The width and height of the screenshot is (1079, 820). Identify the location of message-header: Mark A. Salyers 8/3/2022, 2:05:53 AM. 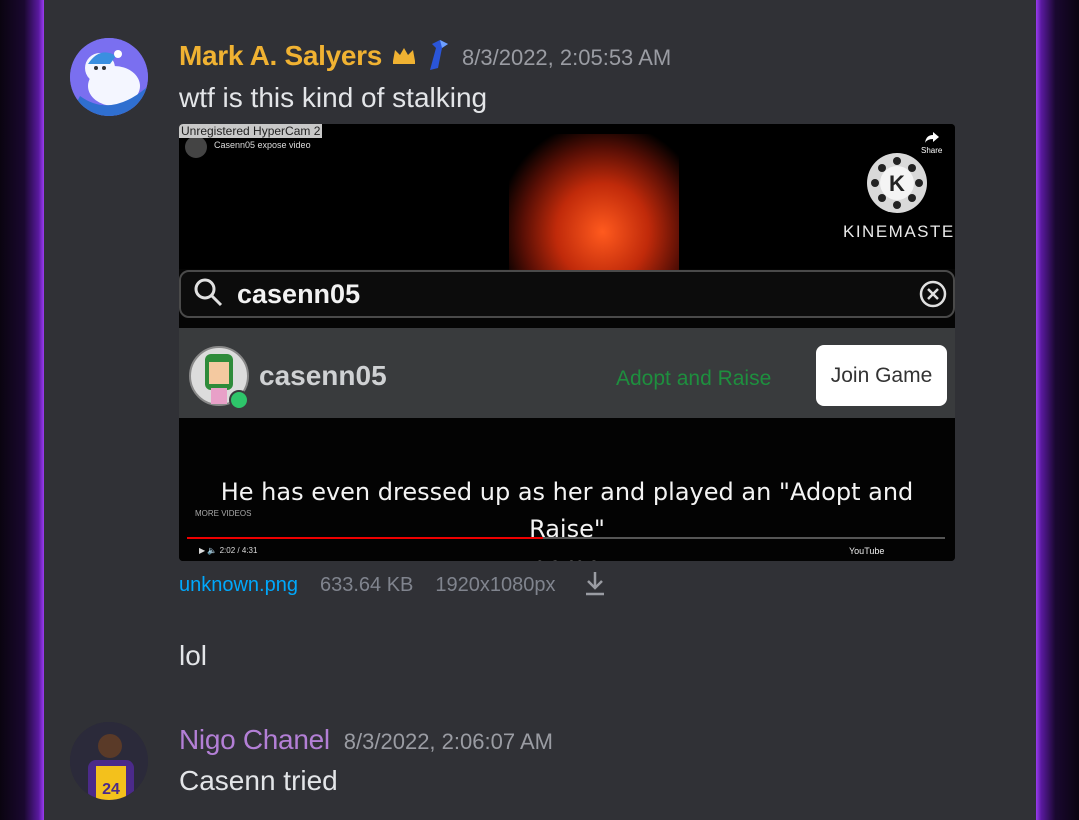
(425, 57).